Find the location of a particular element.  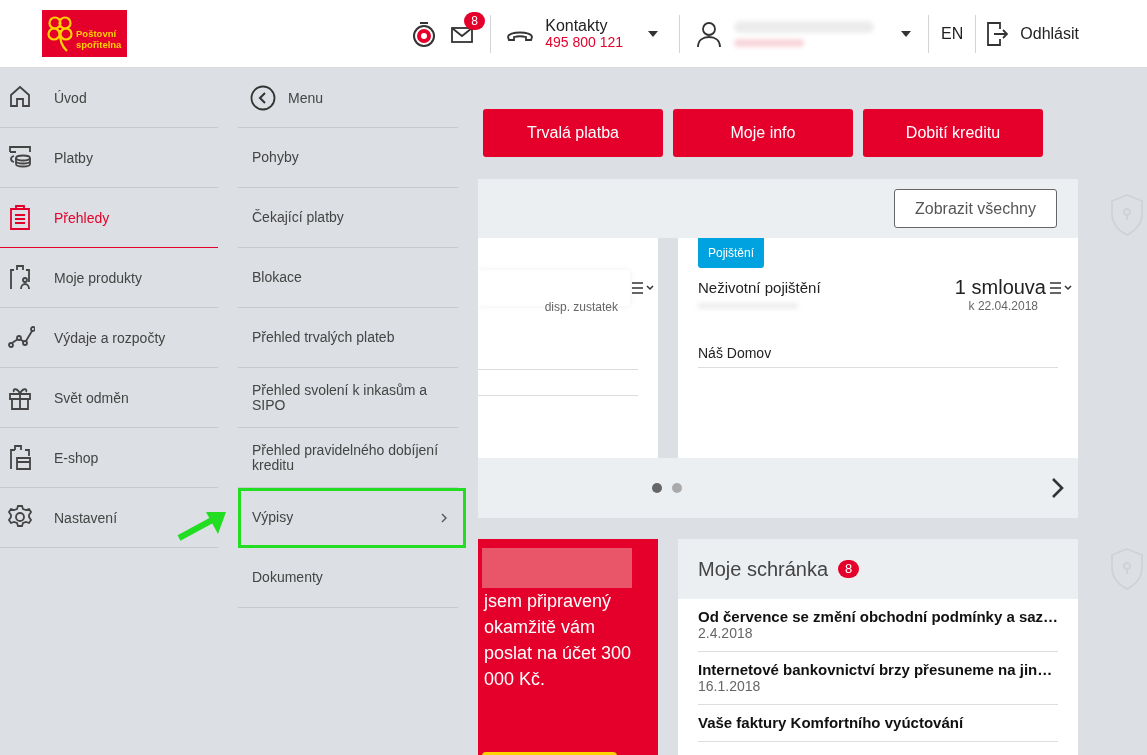

language-link: EN is located at coordinates (952, 33).